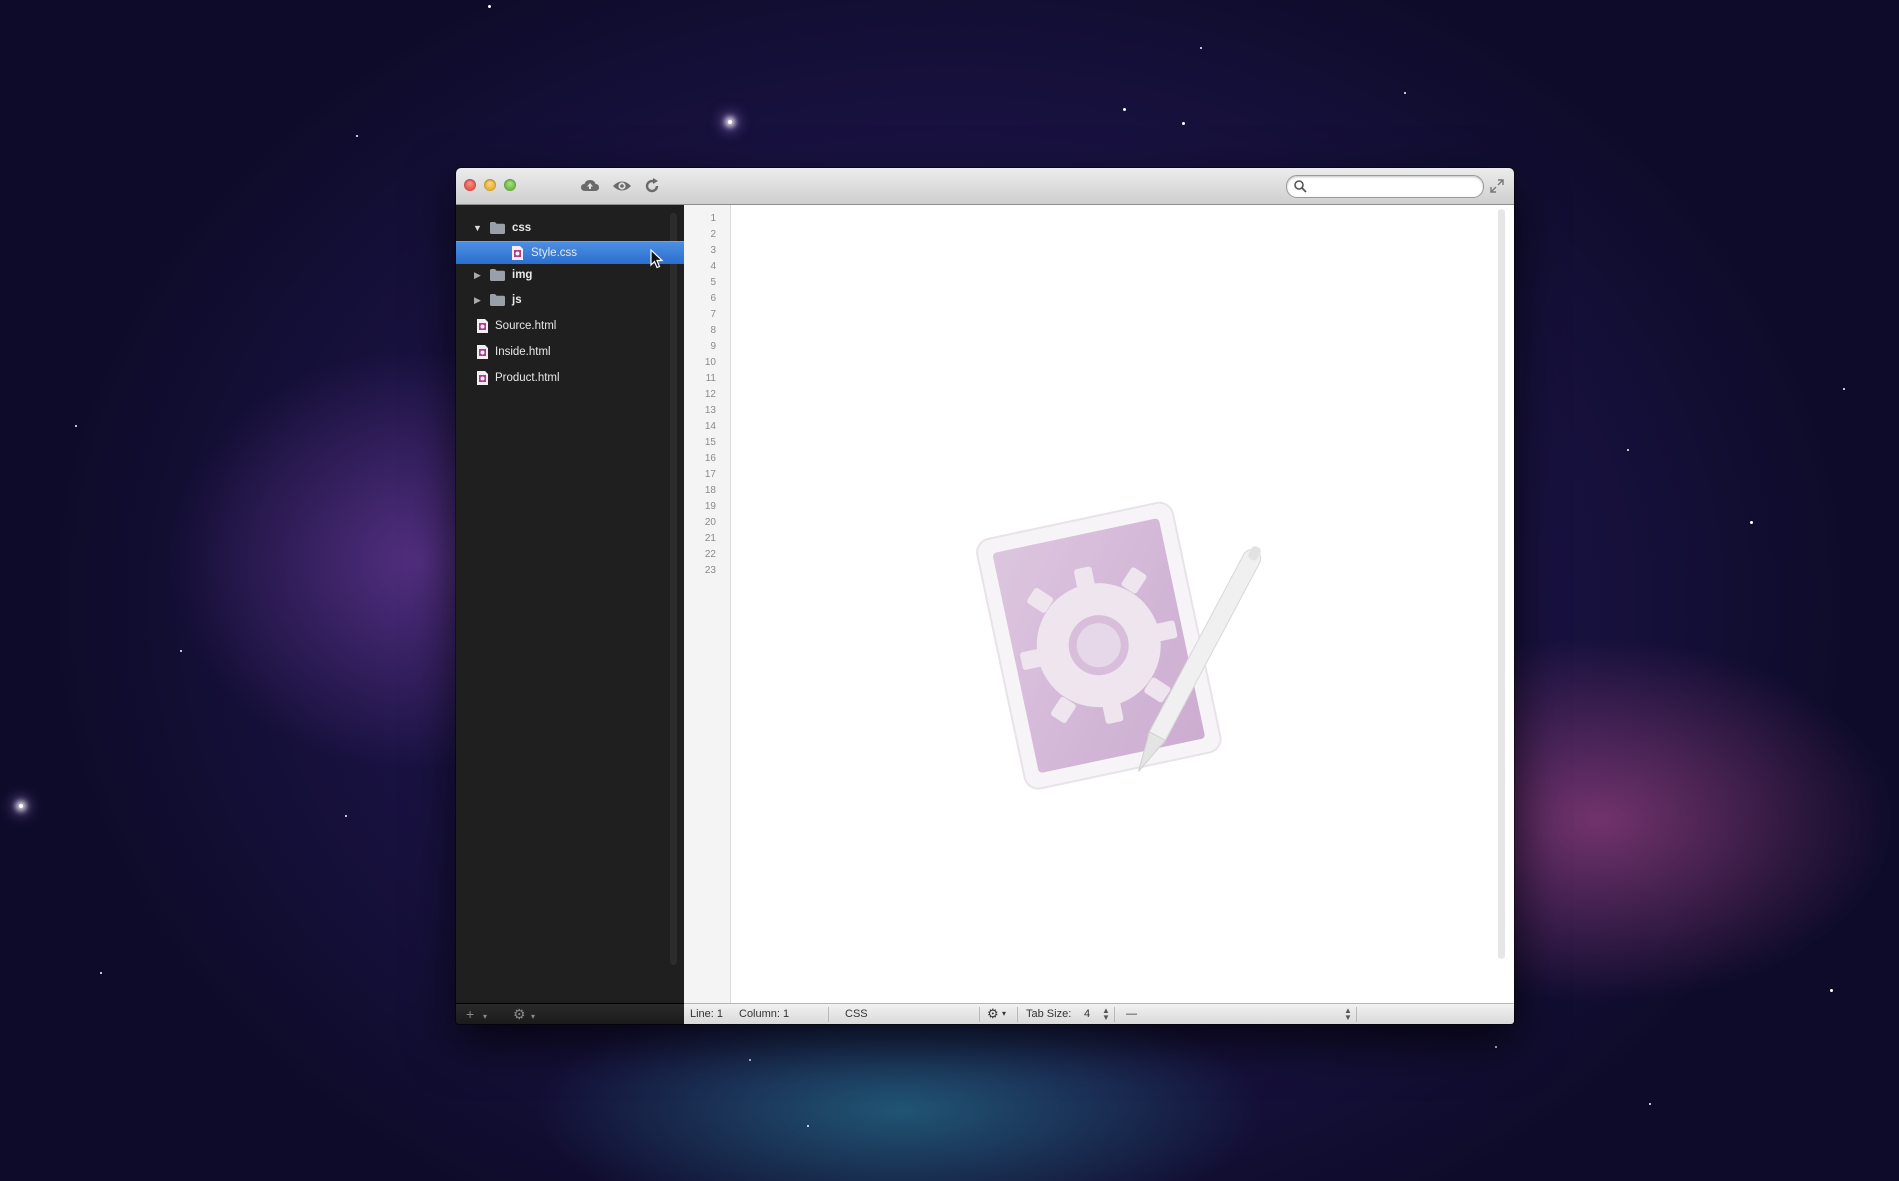  I want to click on tree-folder-js: ▶ js, so click(570, 300).